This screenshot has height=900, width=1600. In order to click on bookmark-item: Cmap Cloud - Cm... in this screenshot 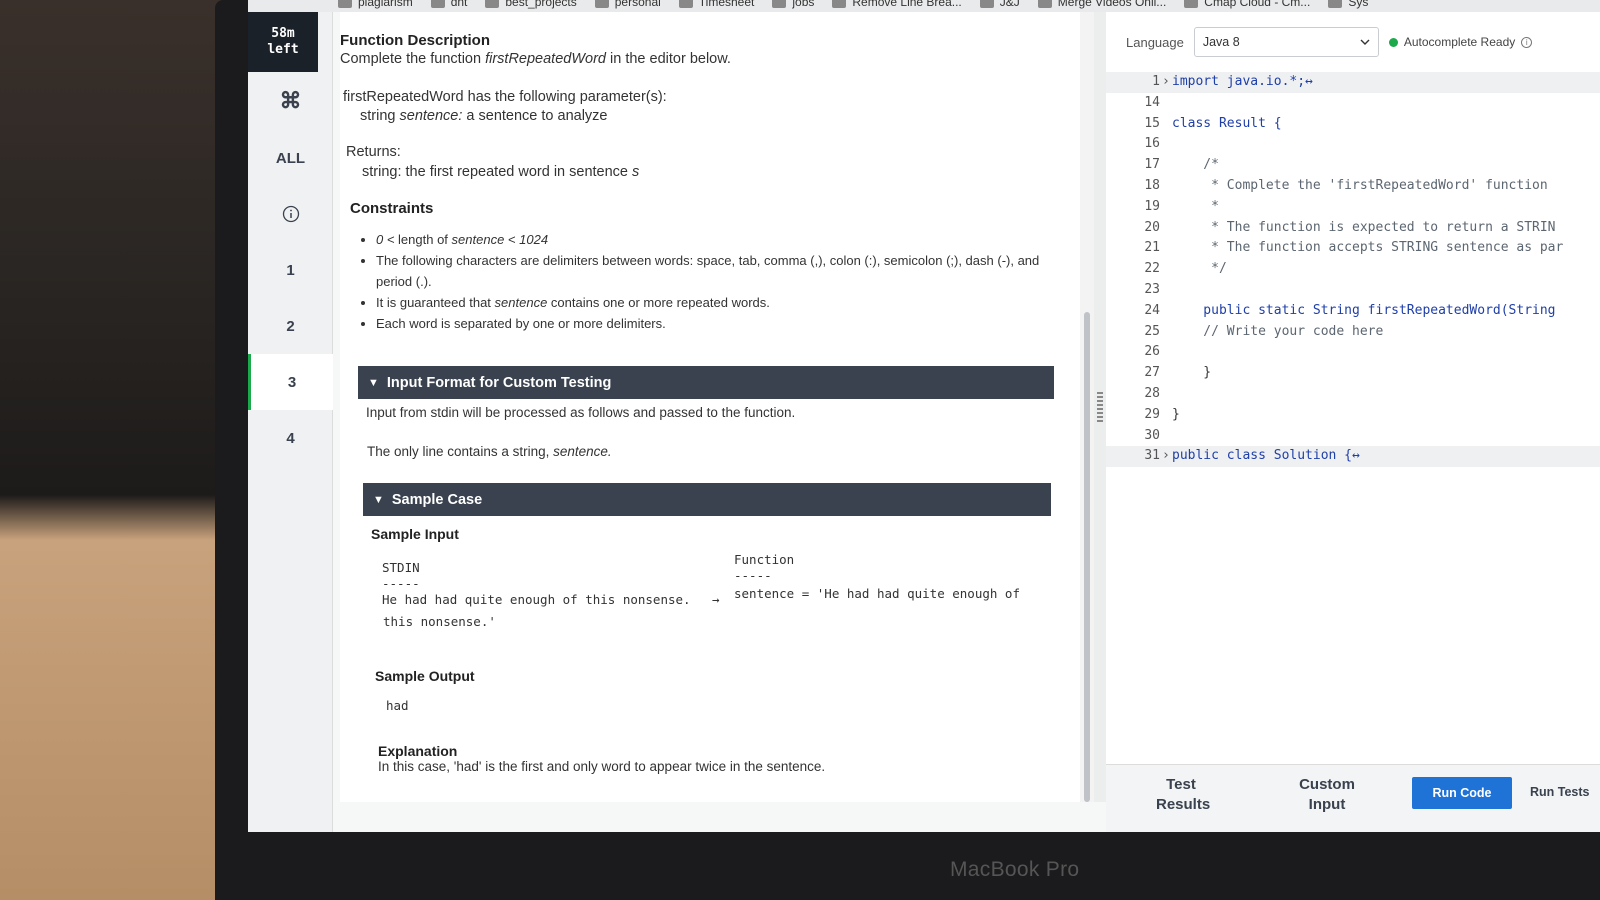, I will do `click(1247, 4)`.